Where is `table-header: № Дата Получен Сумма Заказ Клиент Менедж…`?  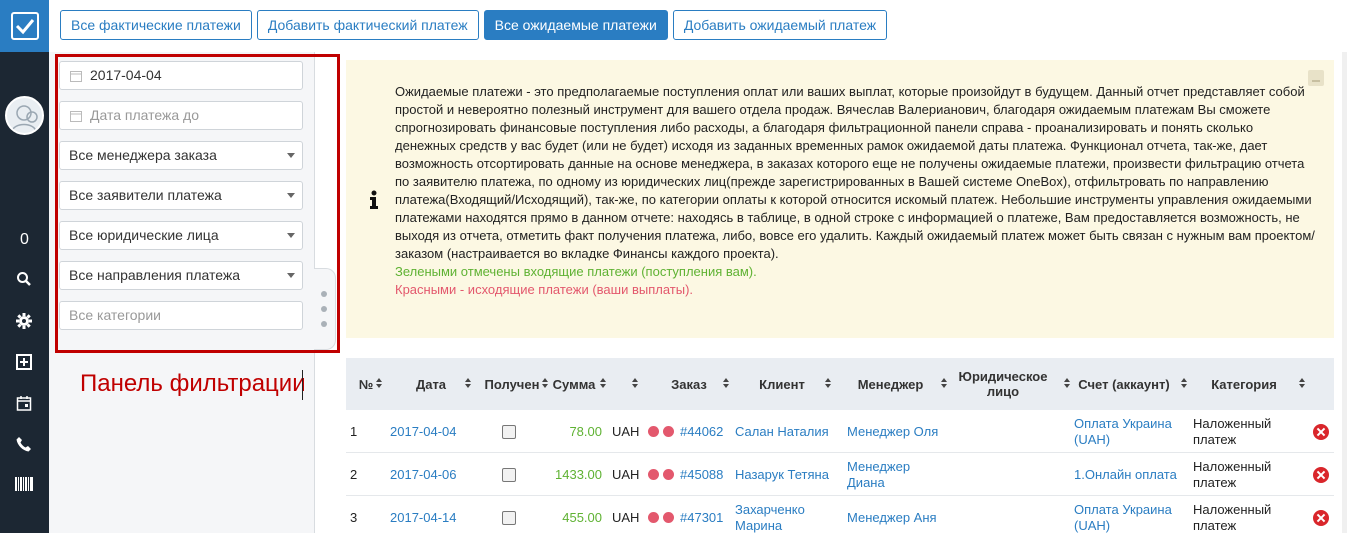 table-header: № Дата Получен Сумма Заказ Клиент Менедж… is located at coordinates (840, 384).